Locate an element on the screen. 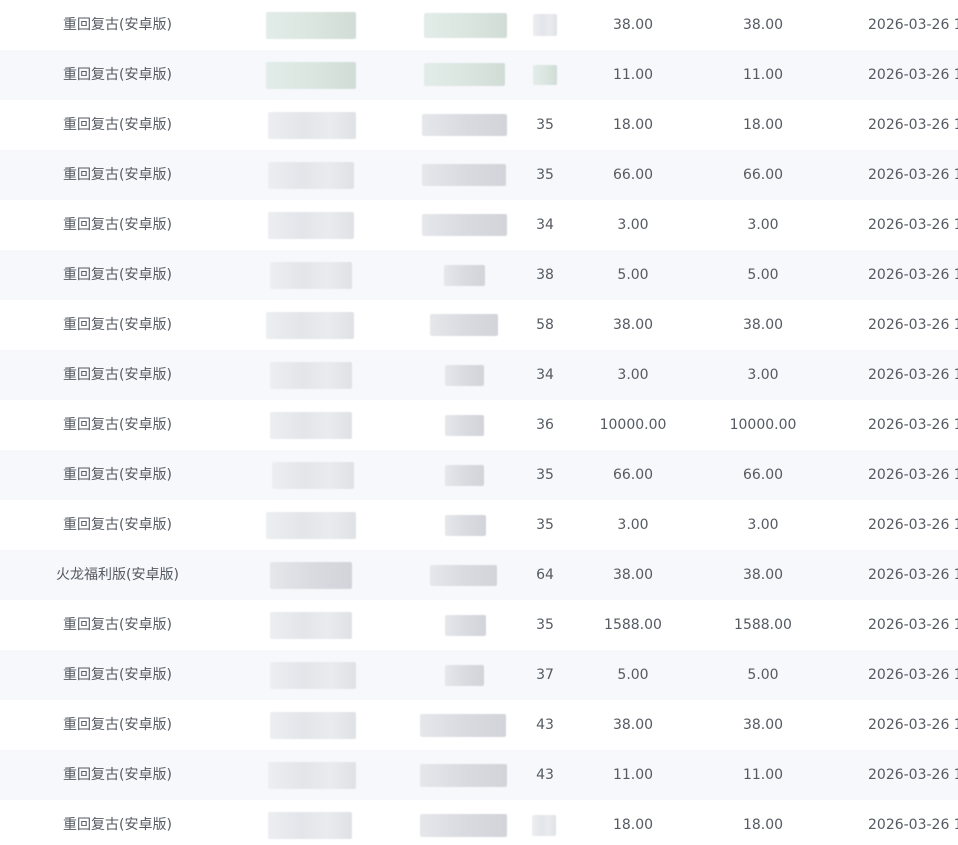 This screenshot has width=958, height=845. table-row: 重回复古(安卓版) 43 11.00 11.00 2026-03-26 1 is located at coordinates (479, 775).